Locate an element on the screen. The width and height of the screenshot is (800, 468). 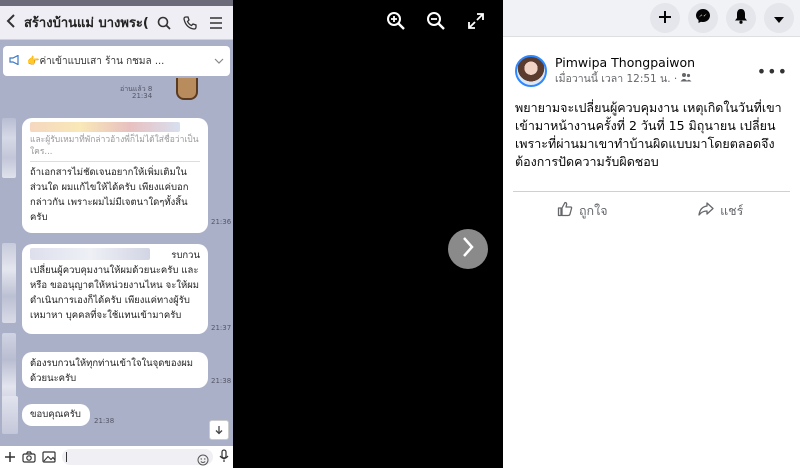
post-timestamp: เมื่อวานนี้ เวลา 12:51 น. · is located at coordinates (616, 78).